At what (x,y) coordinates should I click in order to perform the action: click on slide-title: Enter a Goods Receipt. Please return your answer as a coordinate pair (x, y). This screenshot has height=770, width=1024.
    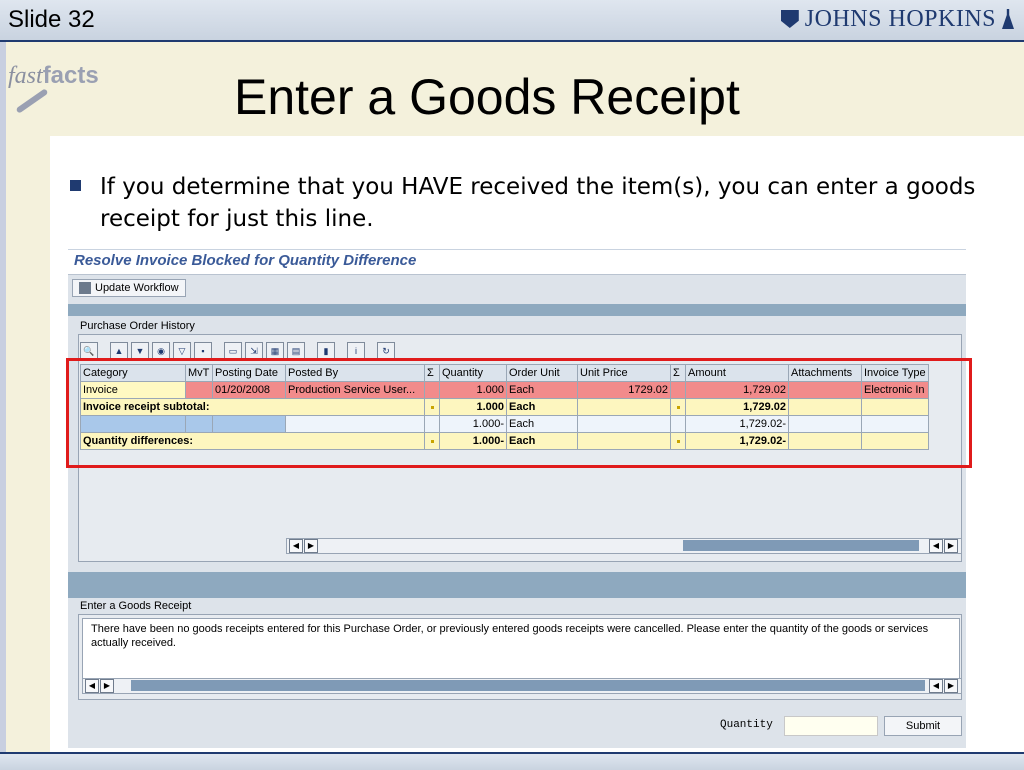
    Looking at the image, I should click on (487, 97).